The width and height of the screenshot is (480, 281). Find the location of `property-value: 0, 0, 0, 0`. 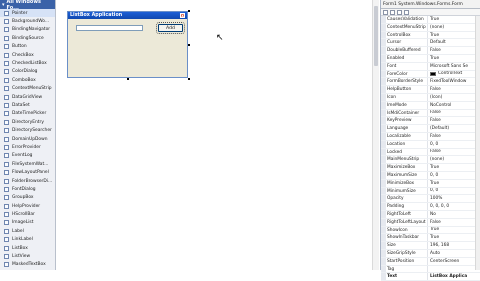

property-value: 0, 0, 0, 0 is located at coordinates (454, 206).